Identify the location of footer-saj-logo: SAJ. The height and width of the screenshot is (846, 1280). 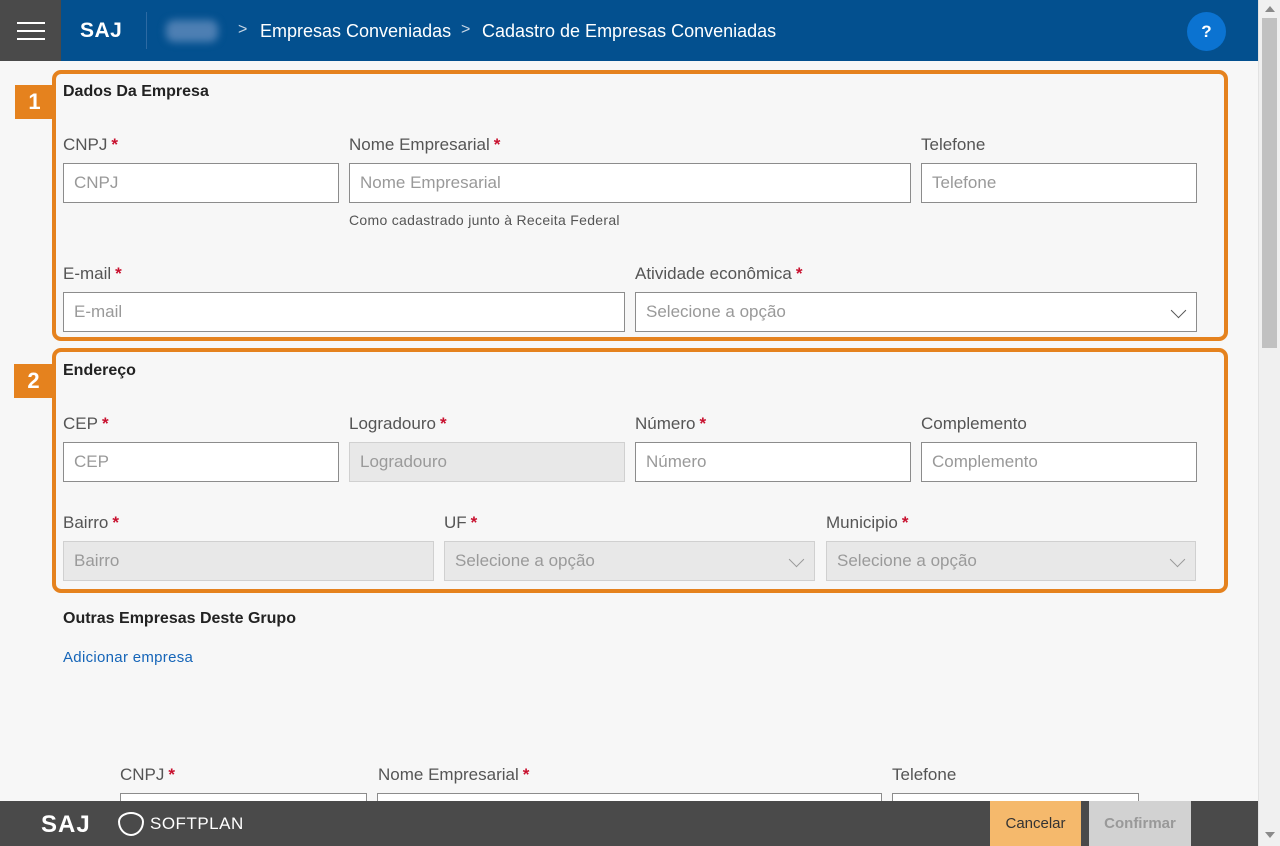
(66, 824).